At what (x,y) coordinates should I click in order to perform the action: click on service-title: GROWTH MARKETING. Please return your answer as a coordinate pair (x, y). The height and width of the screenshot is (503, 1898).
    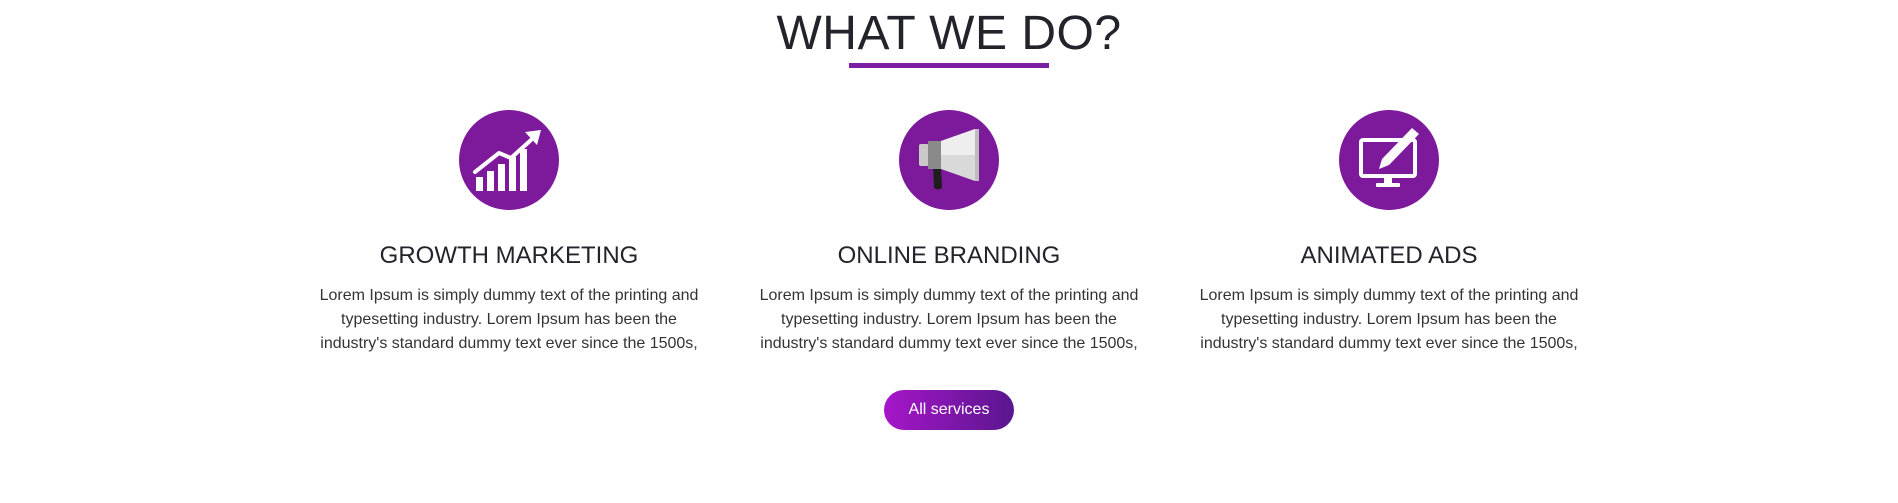
    Looking at the image, I should click on (509, 255).